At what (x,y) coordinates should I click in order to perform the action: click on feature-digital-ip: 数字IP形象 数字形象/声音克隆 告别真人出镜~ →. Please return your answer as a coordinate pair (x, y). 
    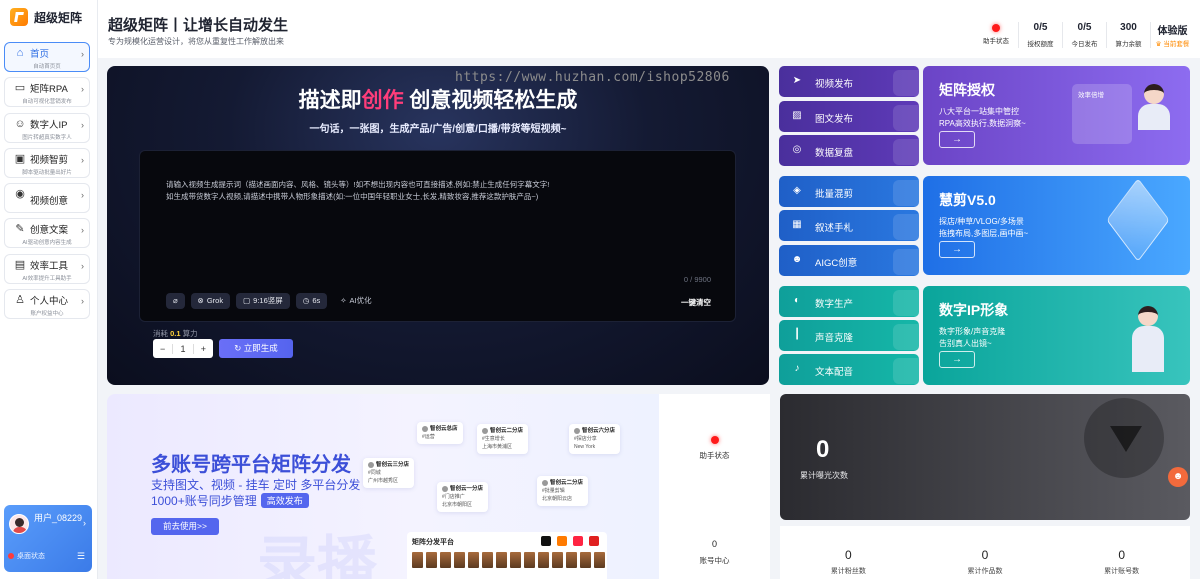
    Looking at the image, I should click on (1056, 335).